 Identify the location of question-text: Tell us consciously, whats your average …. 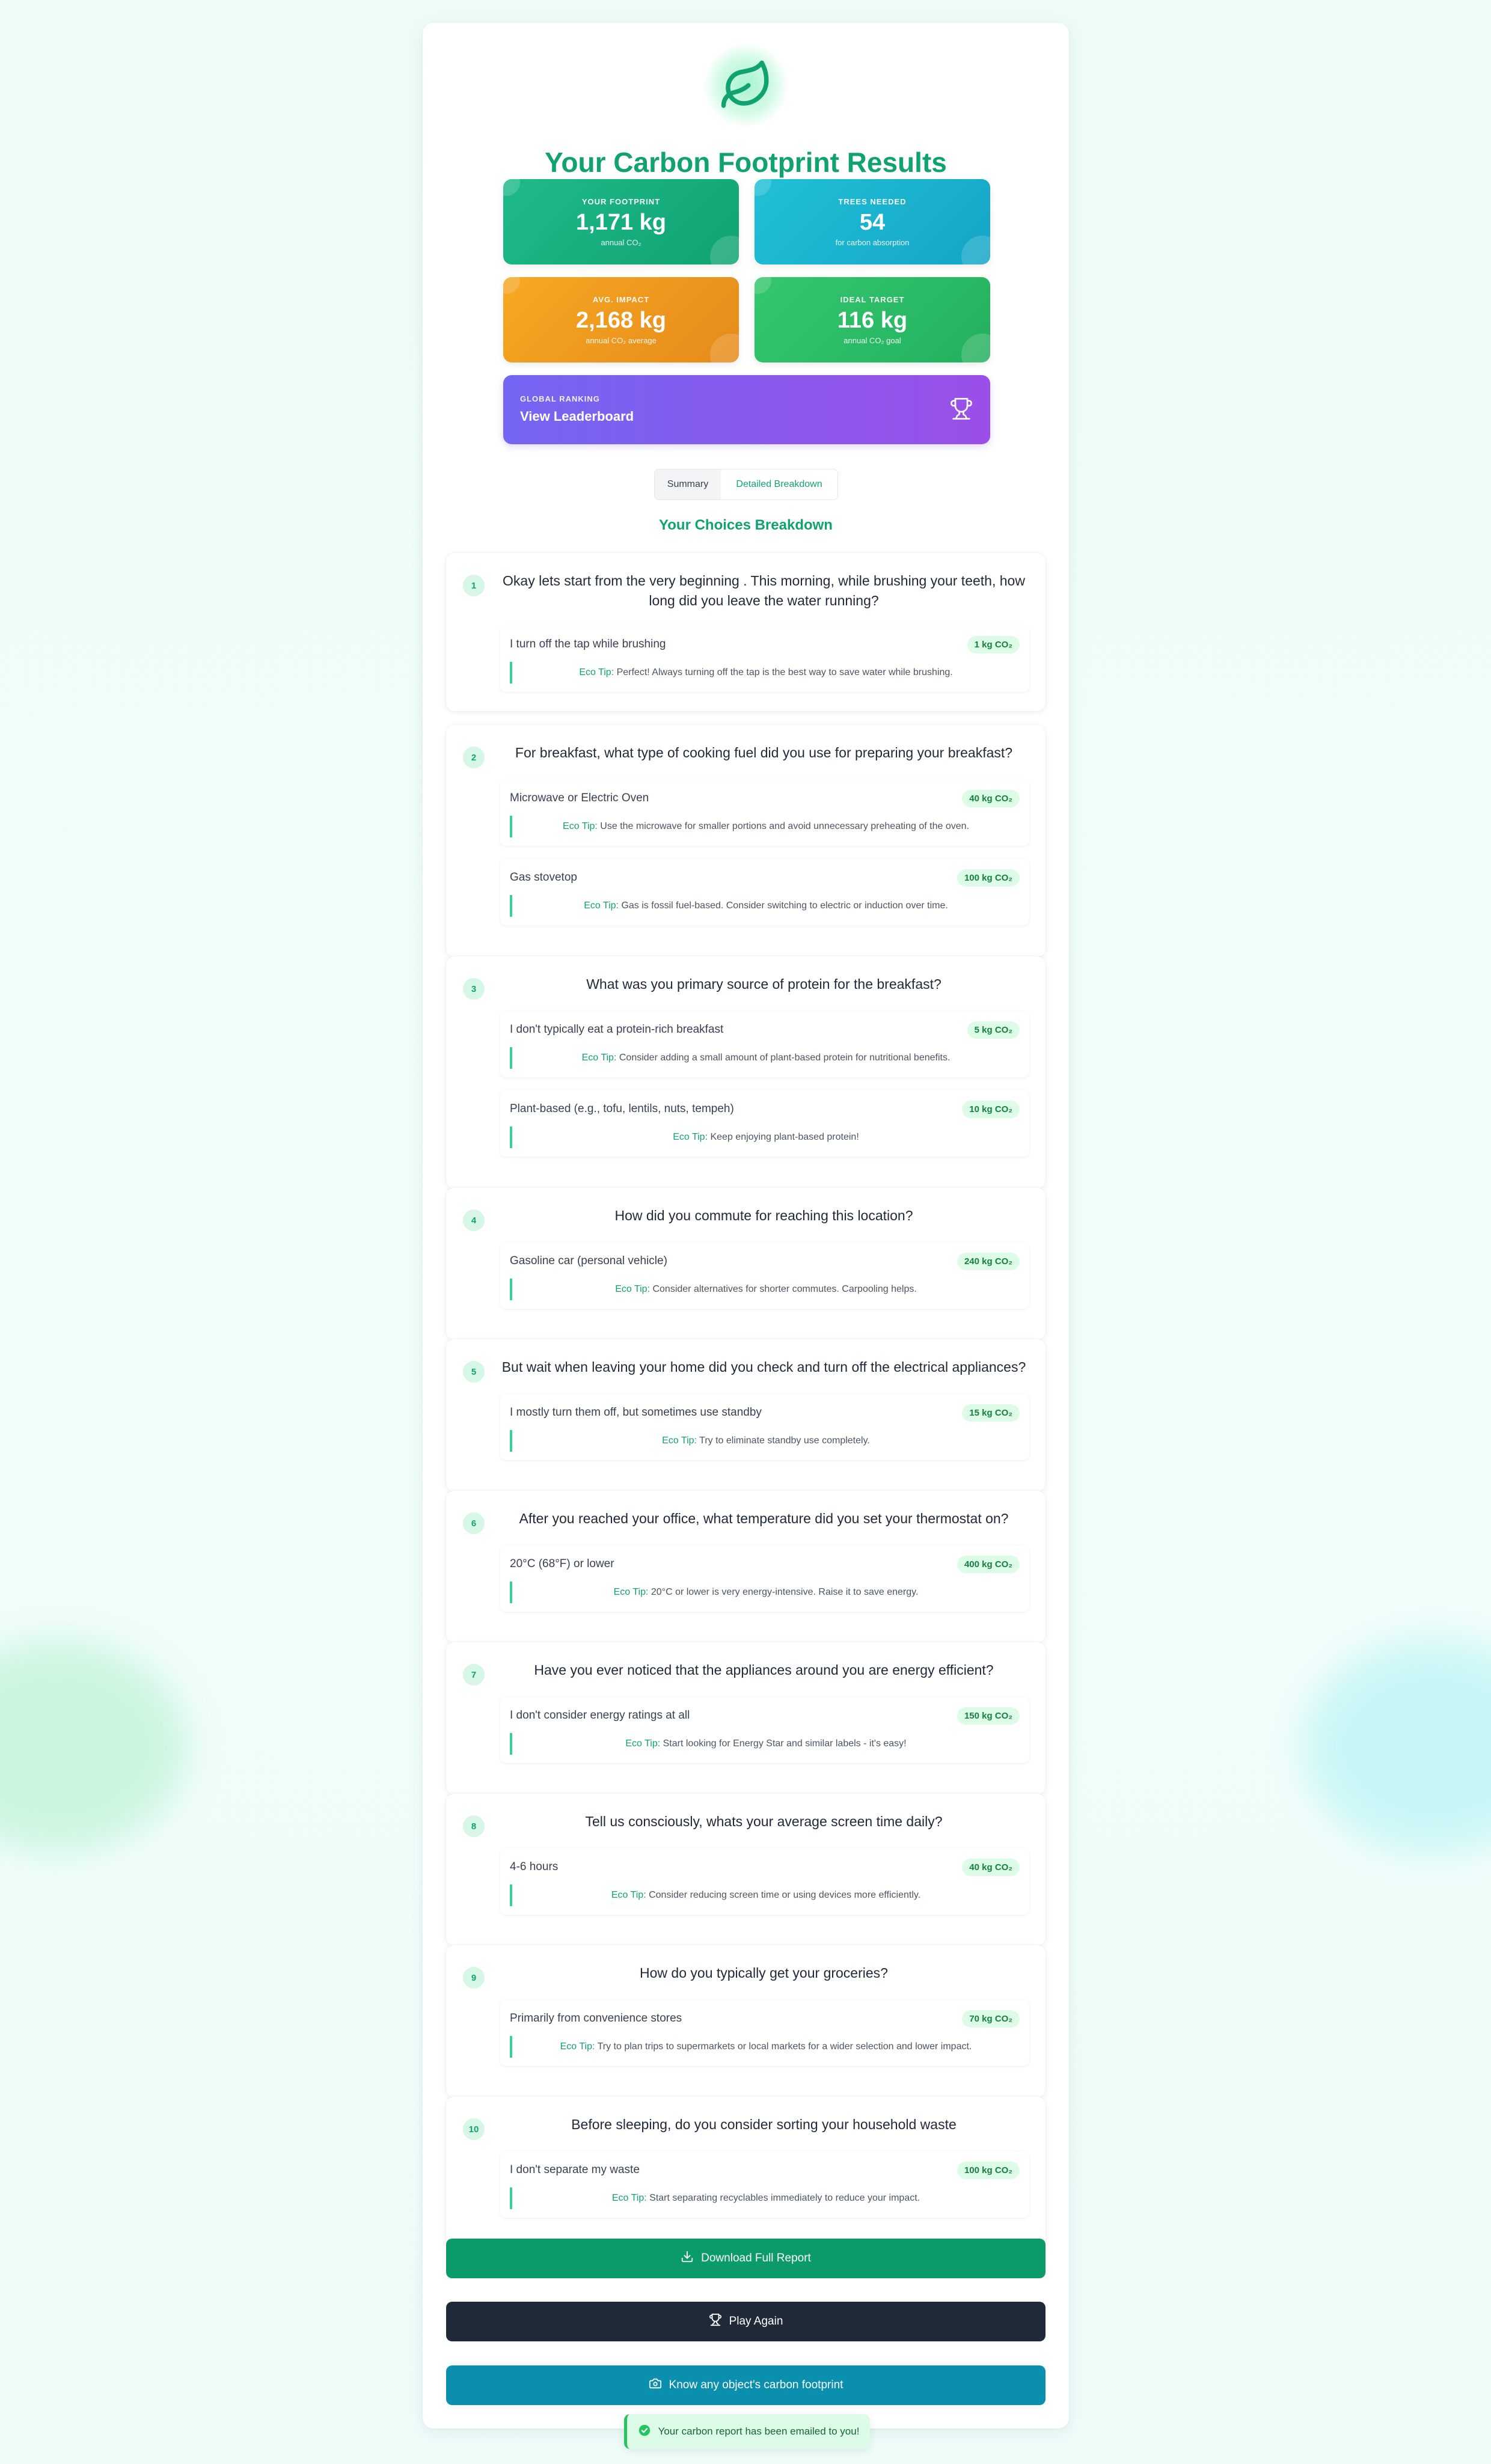
(764, 1821).